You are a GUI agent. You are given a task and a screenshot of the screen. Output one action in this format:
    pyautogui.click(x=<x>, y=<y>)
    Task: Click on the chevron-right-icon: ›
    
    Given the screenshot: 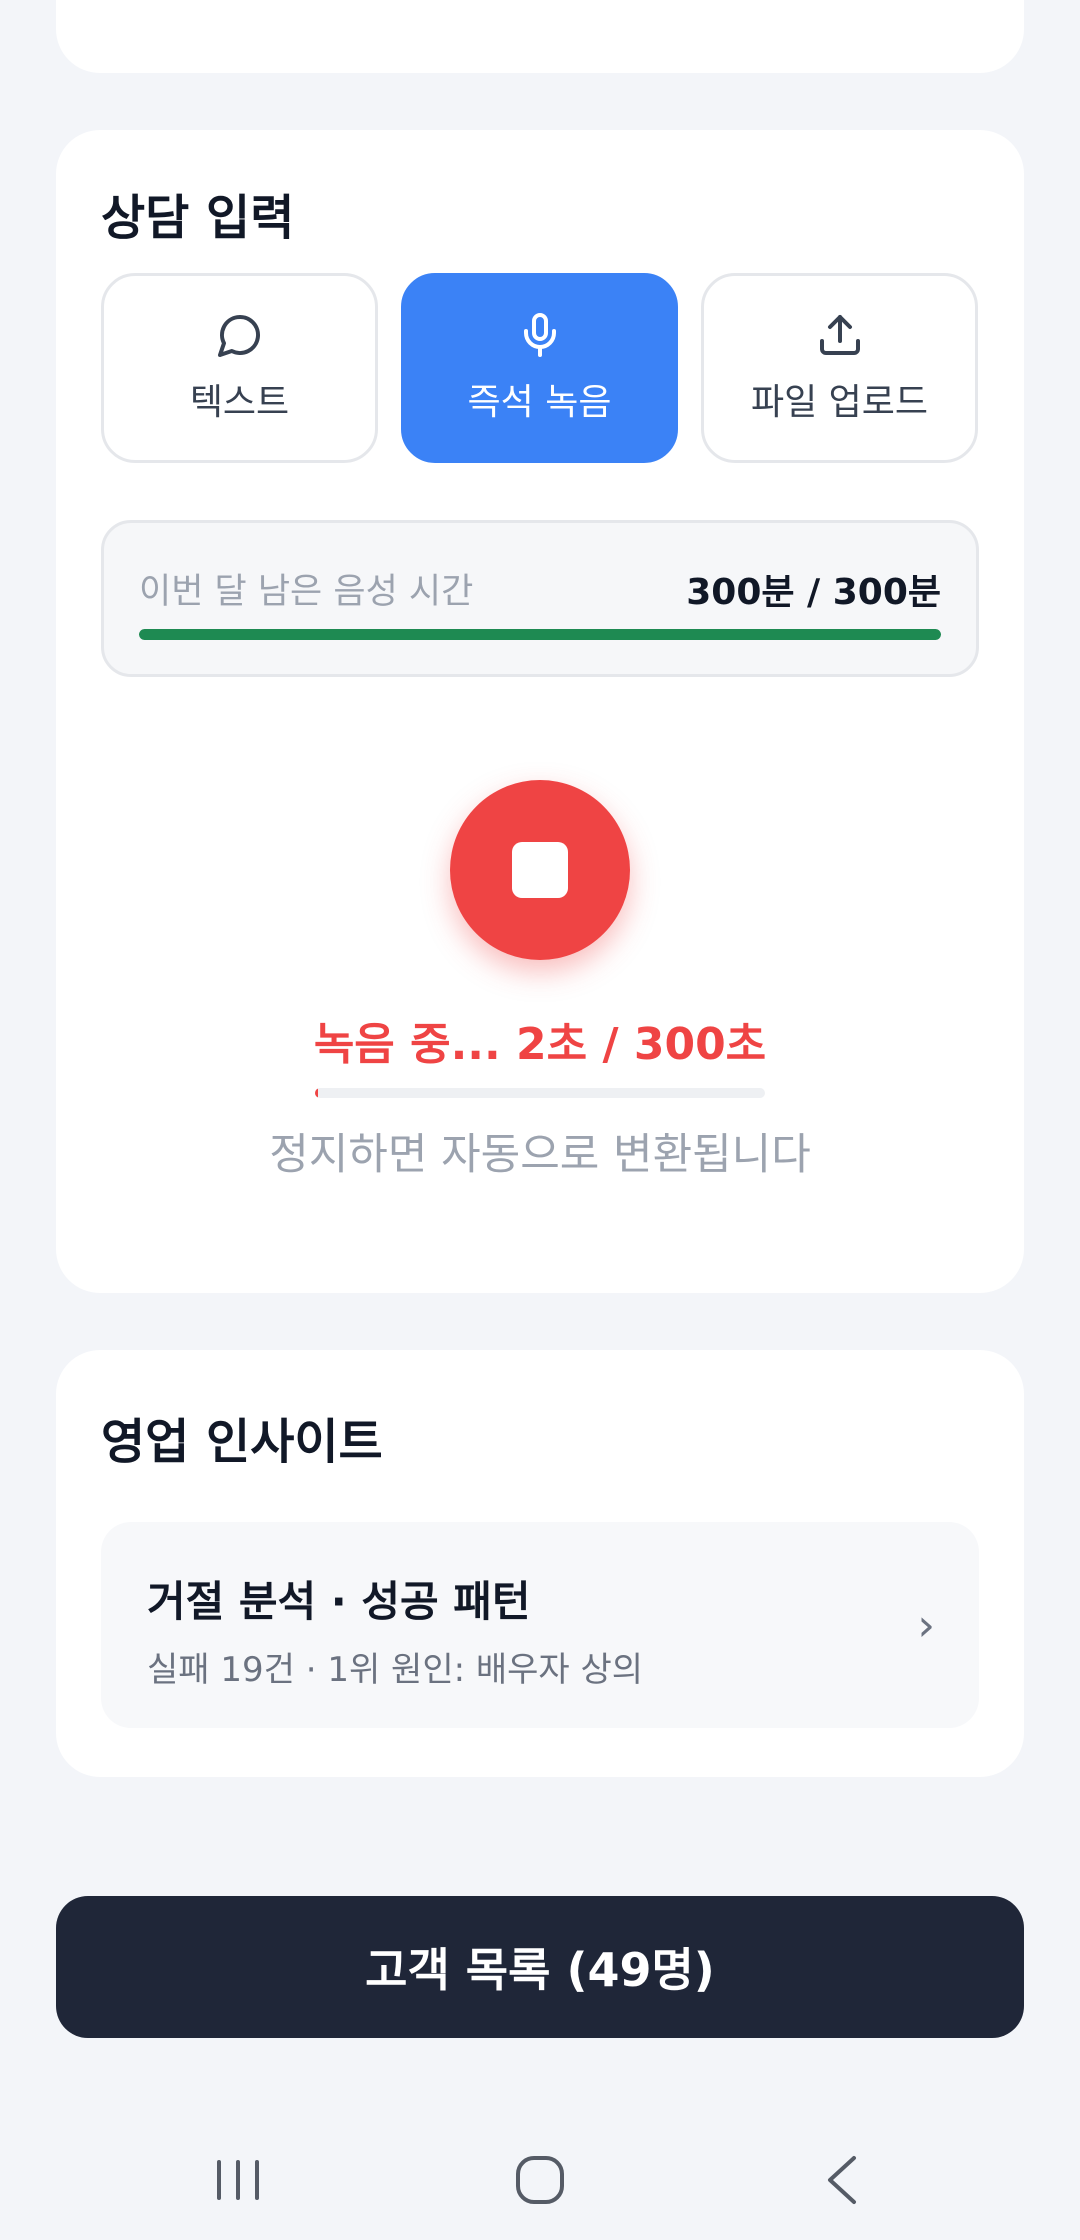 What is the action you would take?
    pyautogui.click(x=926, y=1625)
    